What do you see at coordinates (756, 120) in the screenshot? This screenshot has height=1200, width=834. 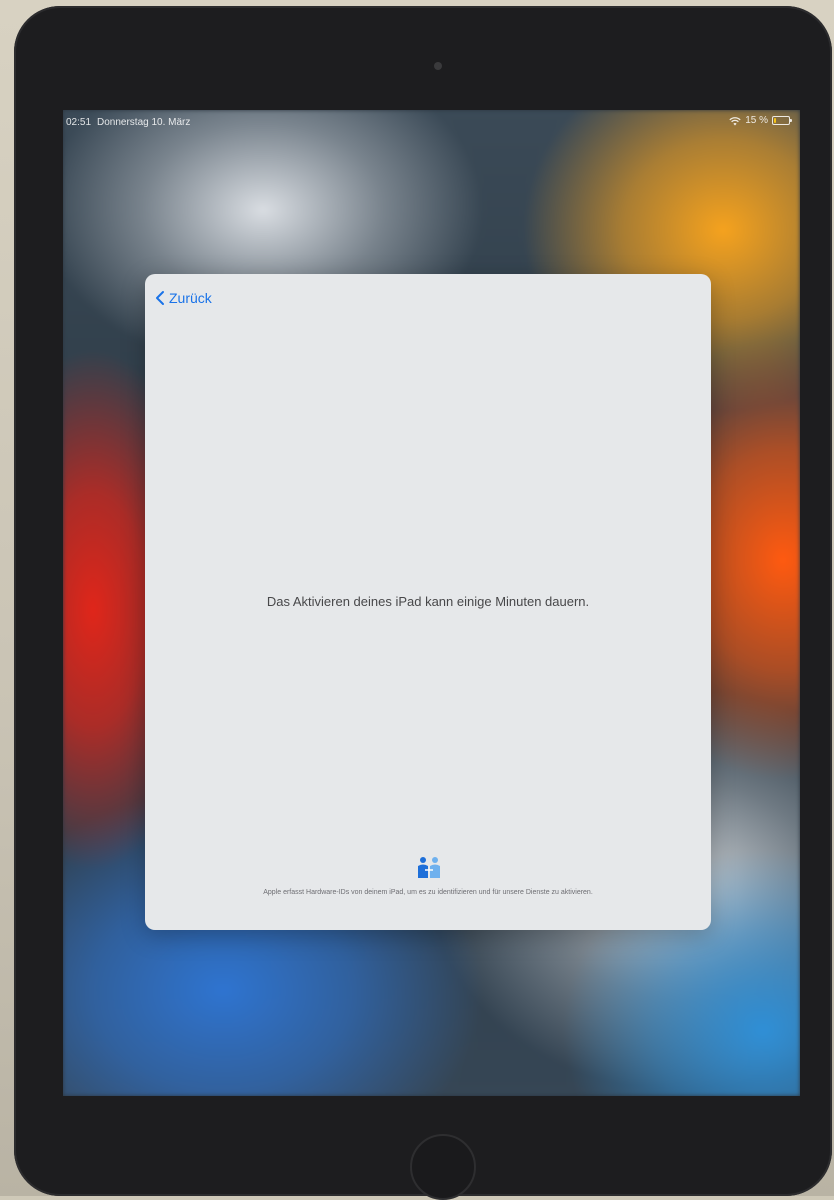 I see `battery-percentage: 15 %` at bounding box center [756, 120].